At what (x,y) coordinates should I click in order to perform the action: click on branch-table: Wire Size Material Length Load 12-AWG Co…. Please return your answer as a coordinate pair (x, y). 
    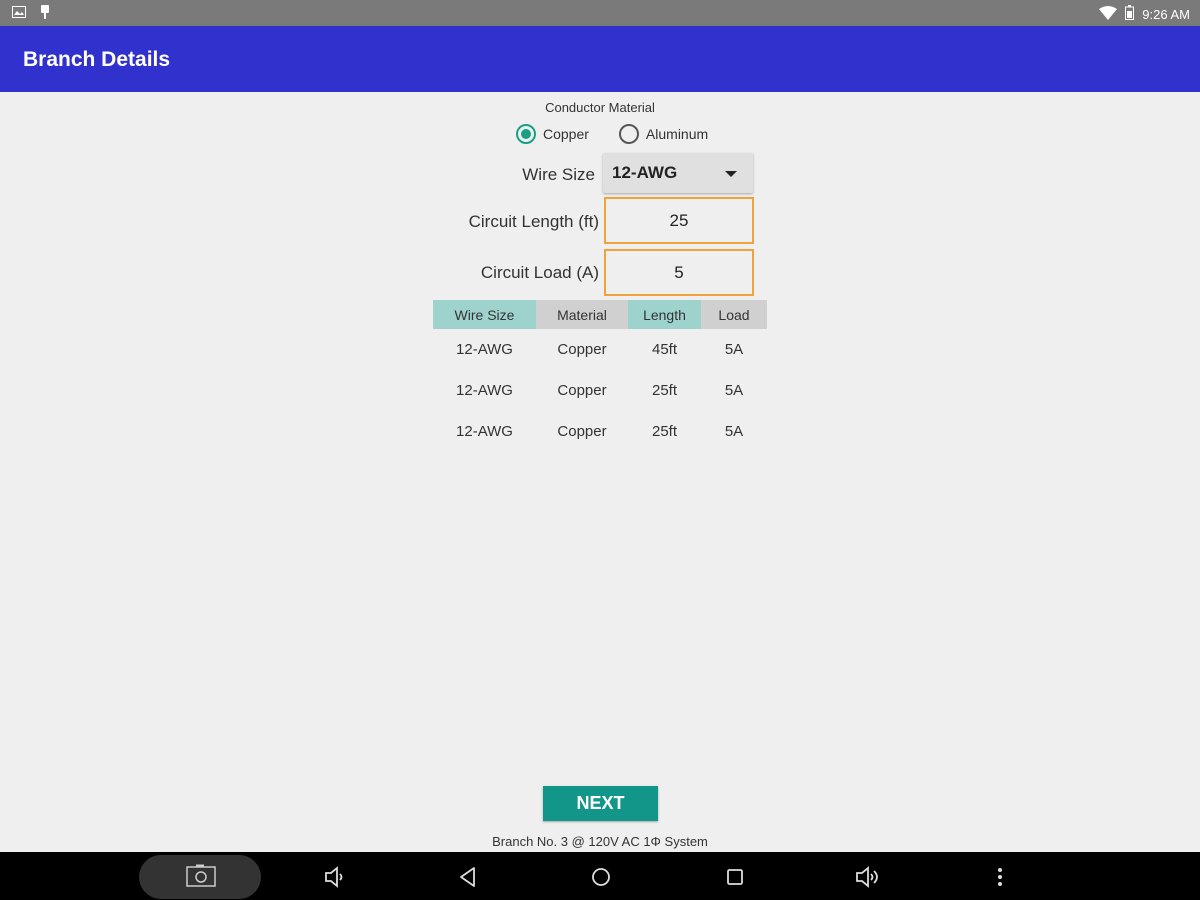
    Looking at the image, I should click on (600, 376).